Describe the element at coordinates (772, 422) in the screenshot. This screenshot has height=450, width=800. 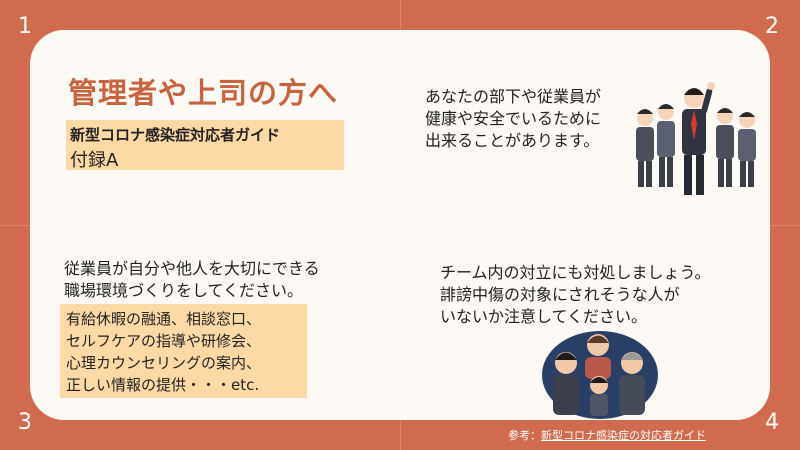
I see `corner-number-4: 4` at that location.